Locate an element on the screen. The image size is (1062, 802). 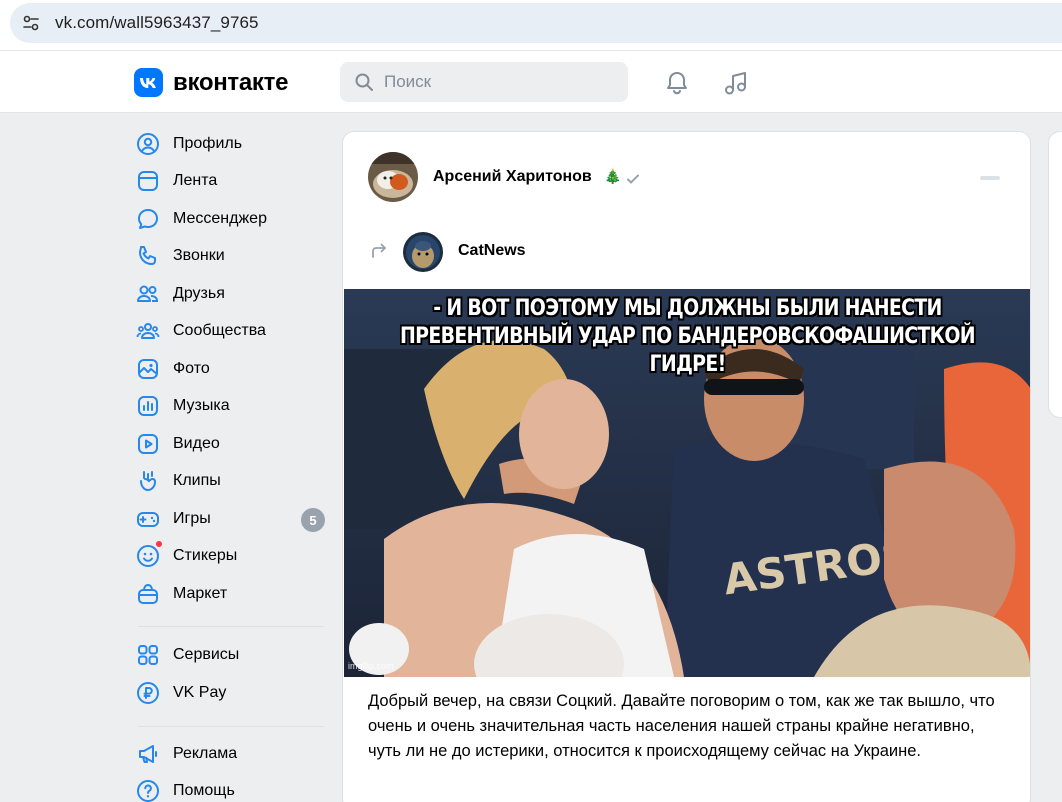
games-icon is located at coordinates (148, 519).